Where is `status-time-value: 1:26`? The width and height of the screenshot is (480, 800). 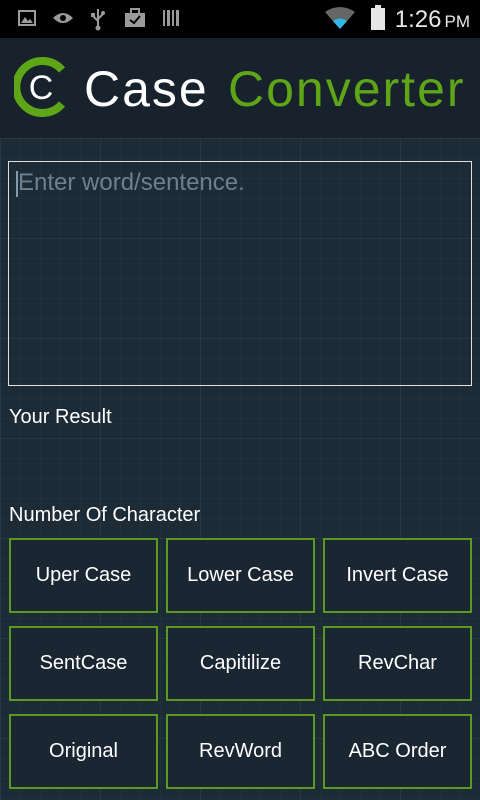 status-time-value: 1:26 is located at coordinates (418, 19).